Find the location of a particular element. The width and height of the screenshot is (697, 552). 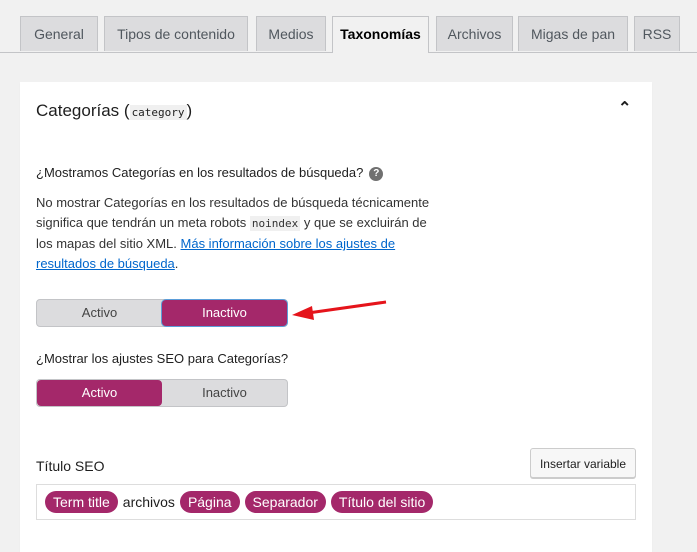

section-title: Categorías (category) is located at coordinates (114, 110).